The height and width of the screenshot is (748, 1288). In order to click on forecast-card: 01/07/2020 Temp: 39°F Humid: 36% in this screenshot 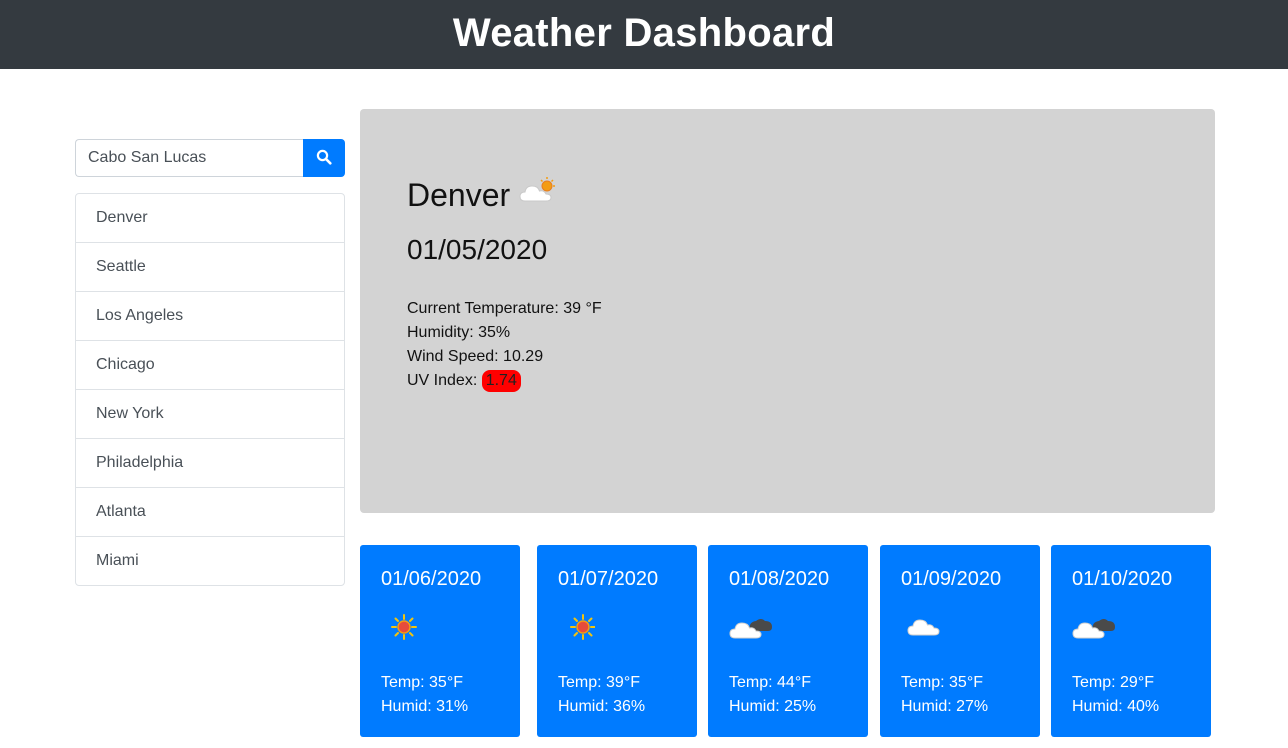, I will do `click(617, 641)`.